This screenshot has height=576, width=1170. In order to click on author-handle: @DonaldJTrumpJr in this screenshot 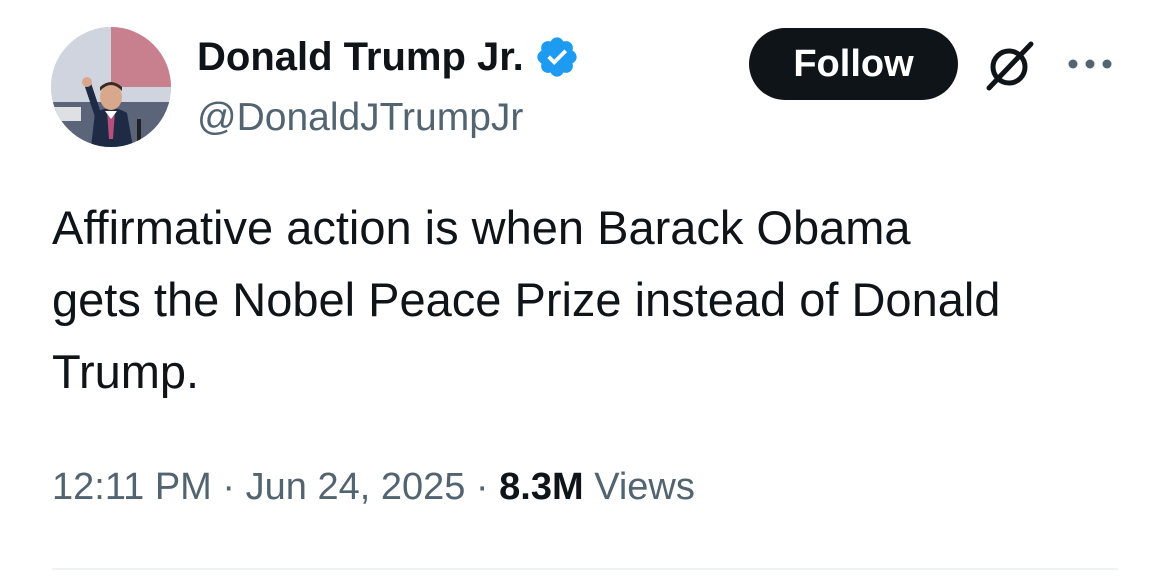, I will do `click(360, 118)`.